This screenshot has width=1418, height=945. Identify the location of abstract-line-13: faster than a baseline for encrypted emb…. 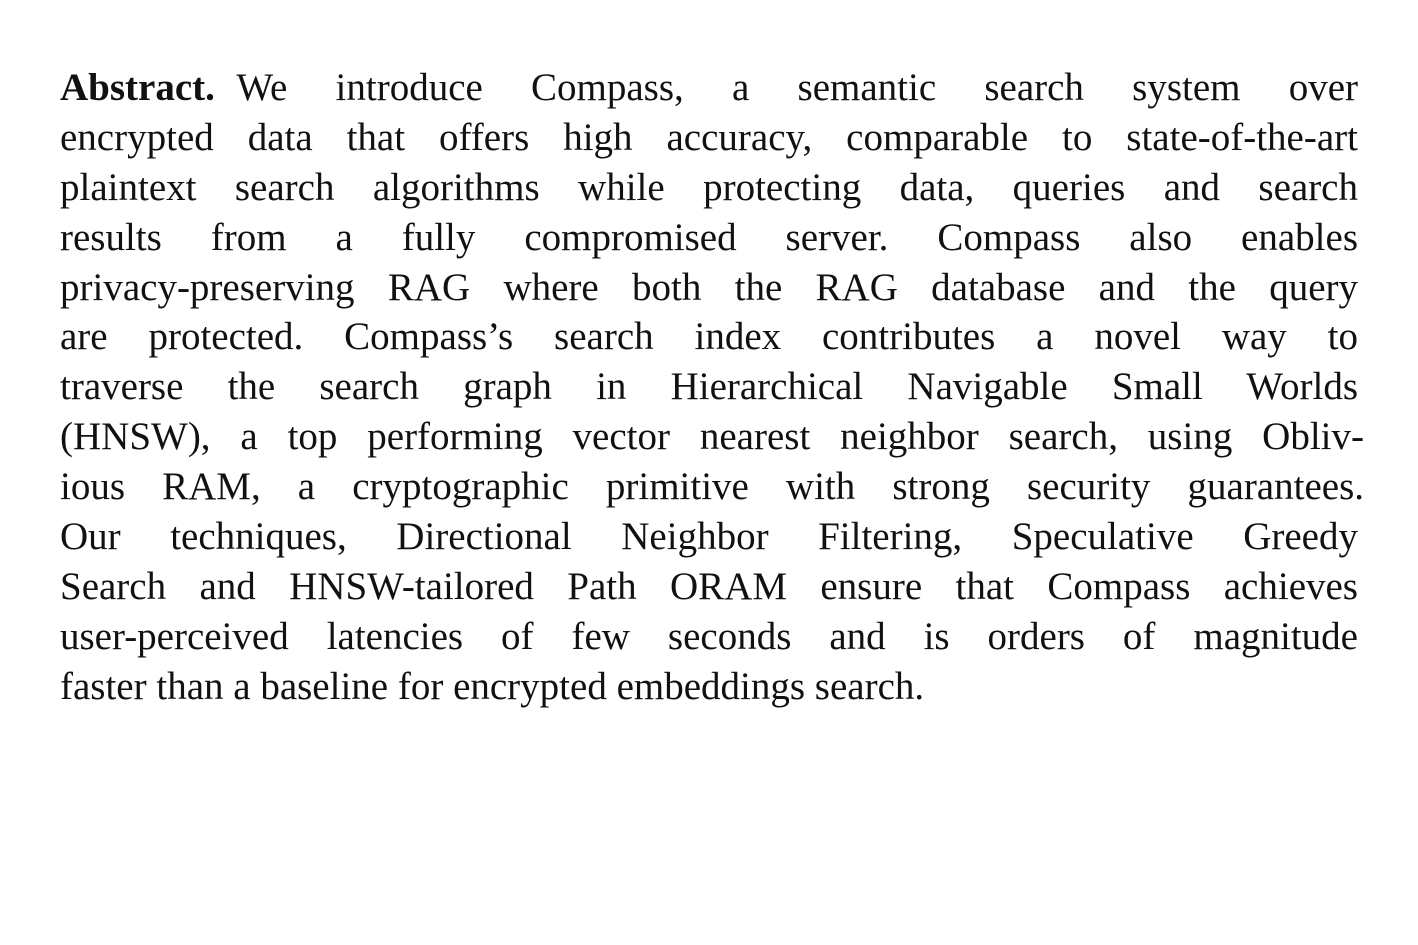
(492, 686).